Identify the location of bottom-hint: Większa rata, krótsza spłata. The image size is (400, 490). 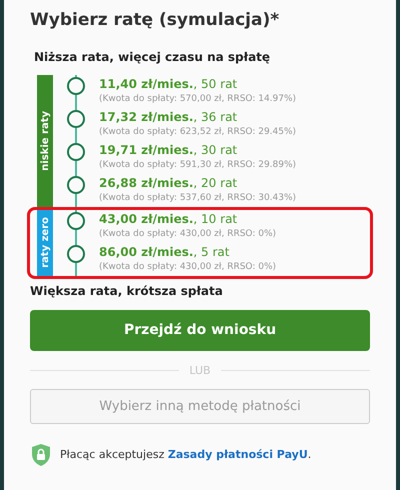
(126, 291).